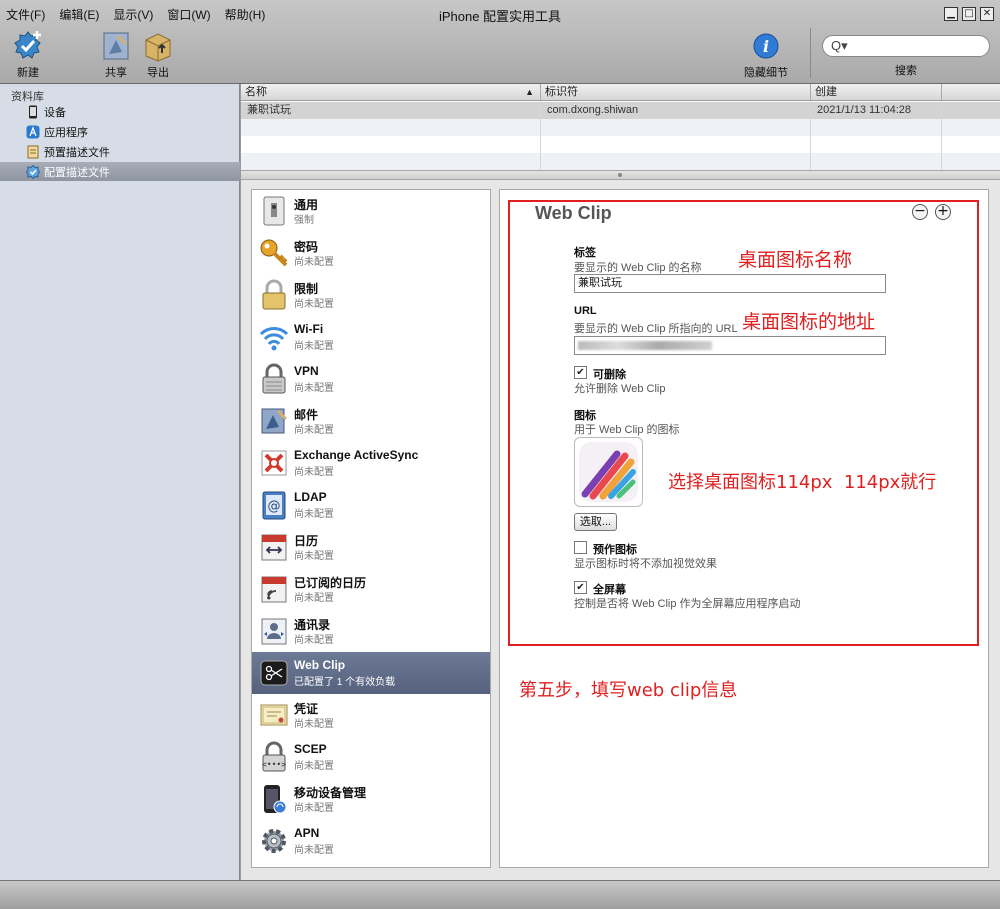 This screenshot has height=909, width=1000. What do you see at coordinates (656, 329) in the screenshot?
I see `url-field-description: 要显示的 Web Clip 所指向的 URL` at bounding box center [656, 329].